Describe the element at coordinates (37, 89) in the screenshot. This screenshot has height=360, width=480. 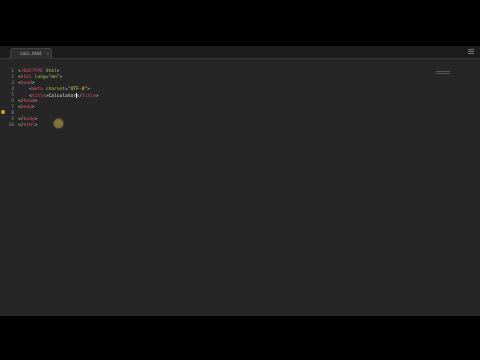
I see `token-tag: meta` at that location.